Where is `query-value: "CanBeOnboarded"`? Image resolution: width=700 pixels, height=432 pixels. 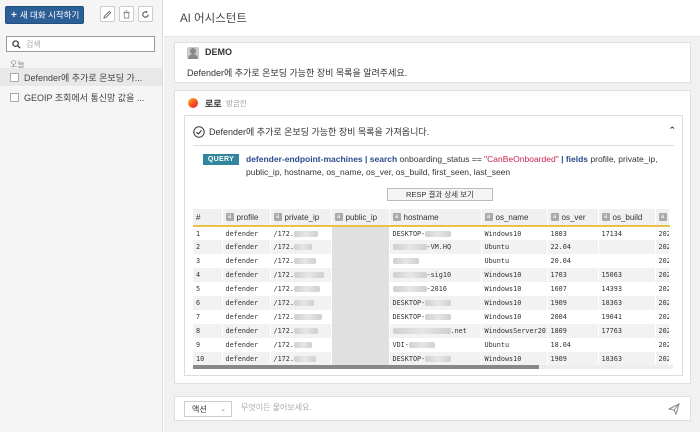
query-value: "CanBeOnboarded" is located at coordinates (521, 159).